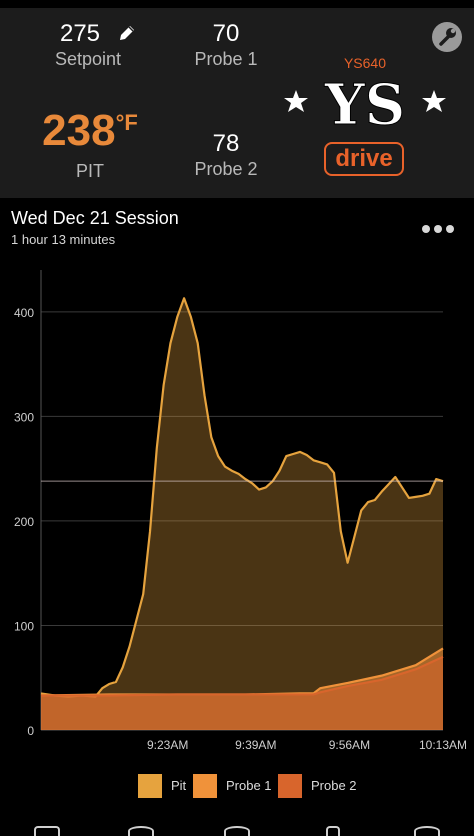 This screenshot has height=836, width=474. What do you see at coordinates (237, 4) in the screenshot?
I see `status-strip` at bounding box center [237, 4].